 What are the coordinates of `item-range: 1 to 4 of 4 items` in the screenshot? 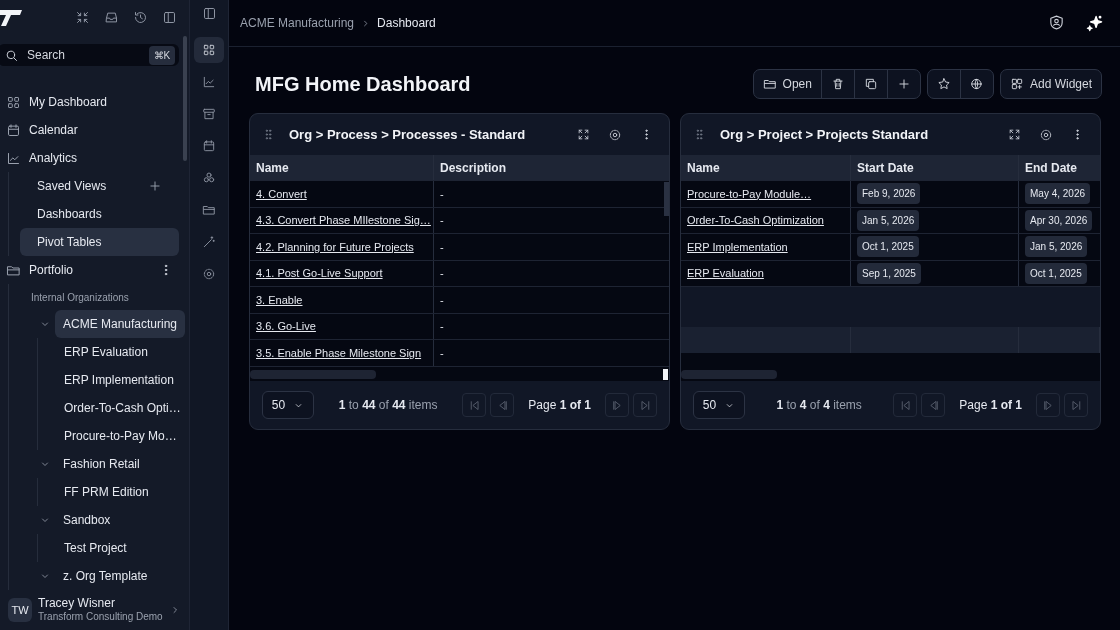 It's located at (819, 405).